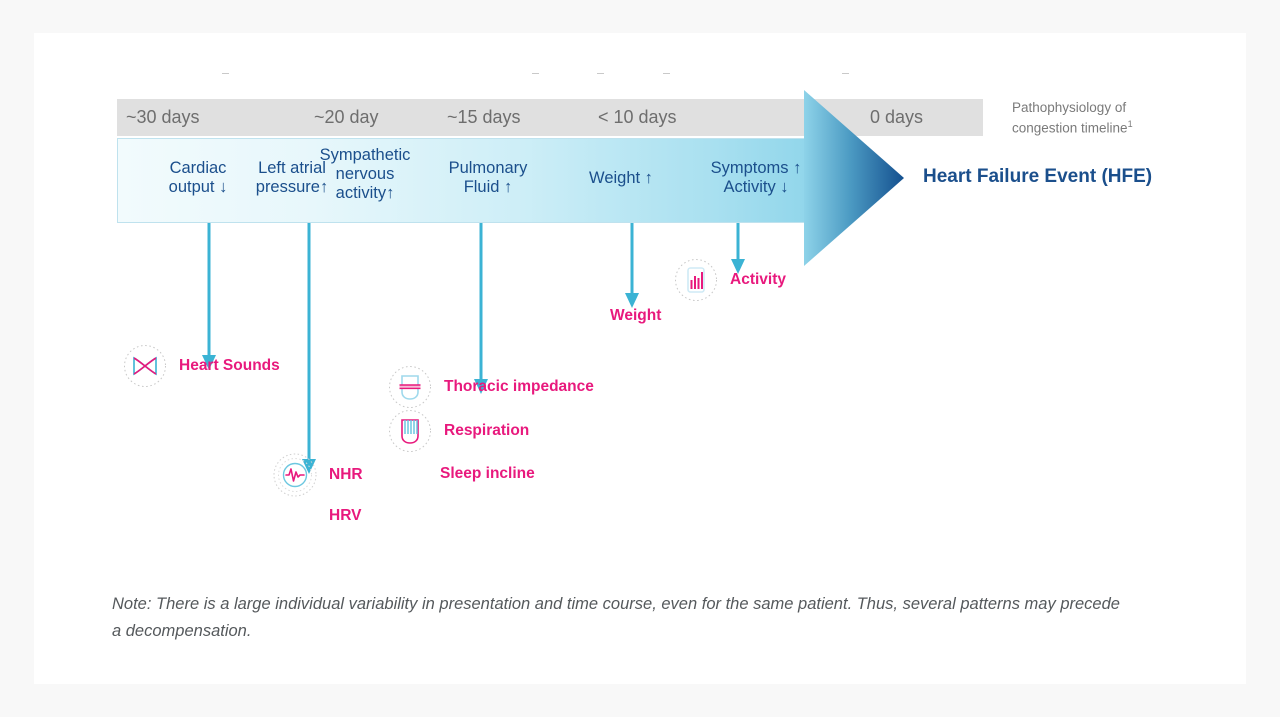 Image resolution: width=1280 pixels, height=717 pixels. I want to click on pathophysiology-caption: Pathophysiology of congestion timeline1, so click(1107, 118).